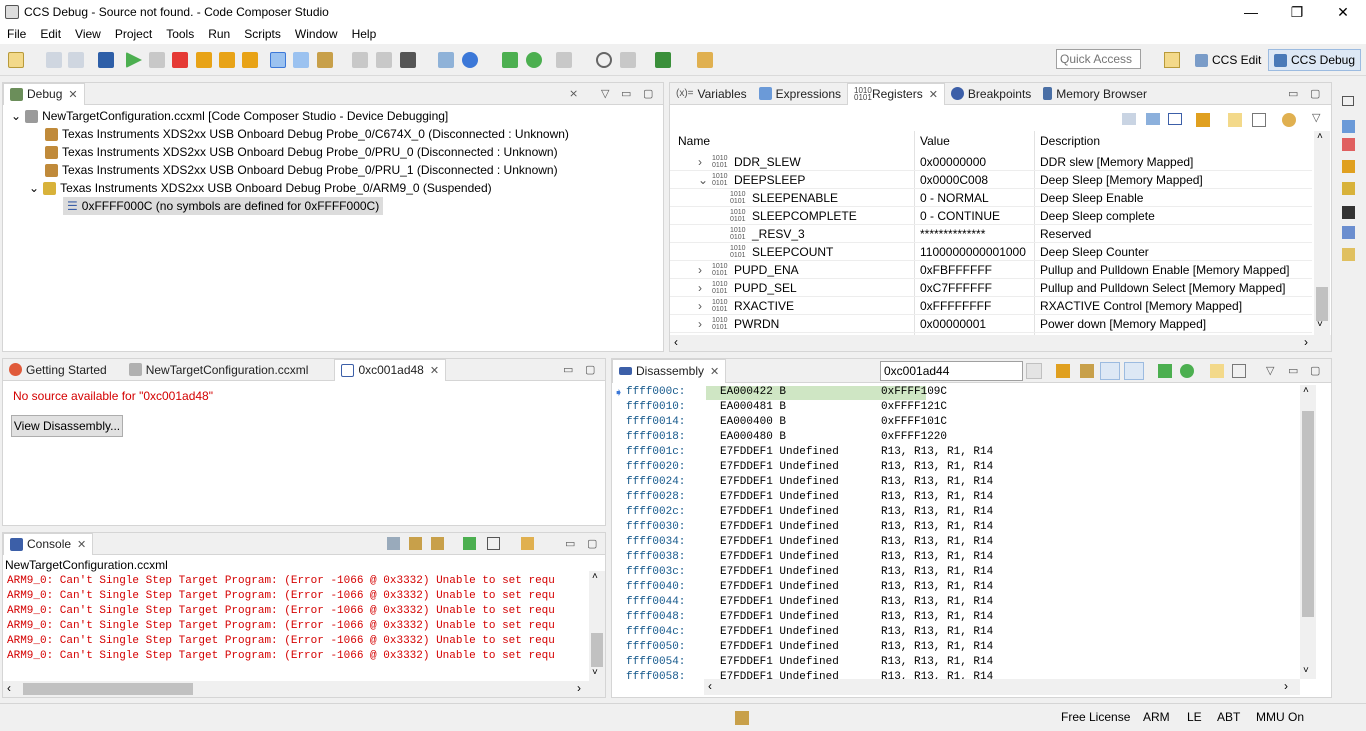  Describe the element at coordinates (134, 60) in the screenshot. I see `resume-icon` at that location.